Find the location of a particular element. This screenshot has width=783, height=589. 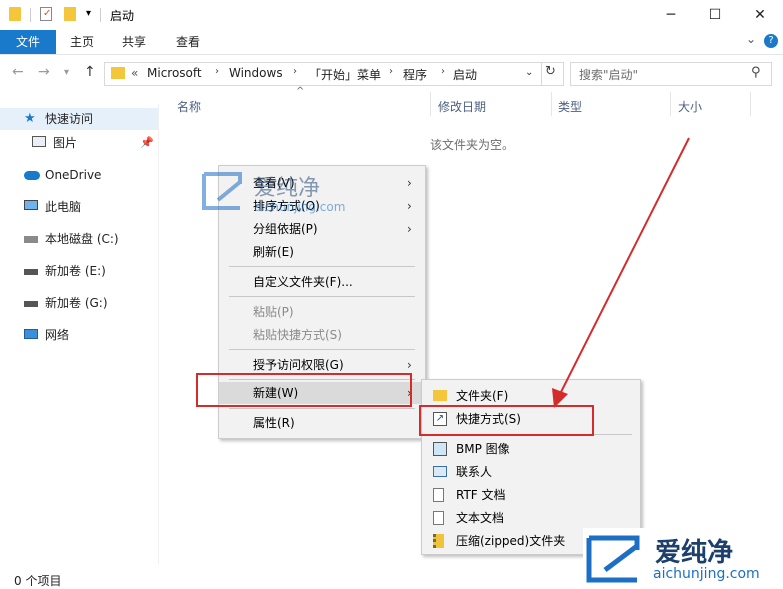

properties-icon: ✓ is located at coordinates (46, 14).